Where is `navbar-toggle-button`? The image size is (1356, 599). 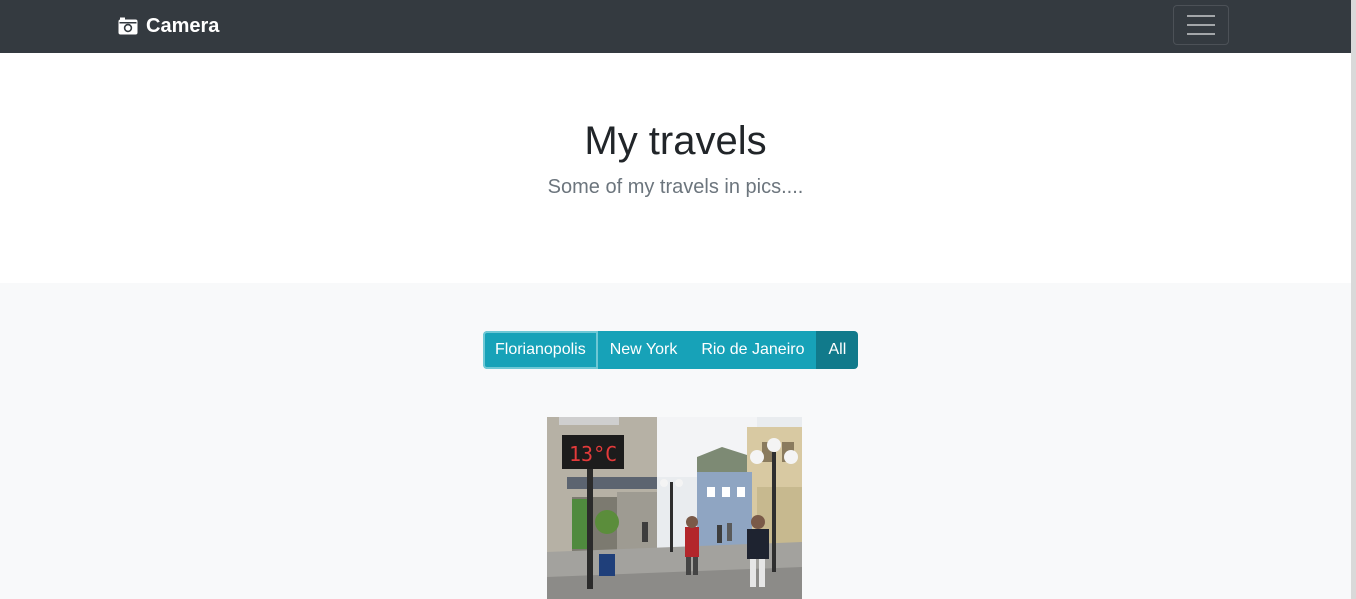 navbar-toggle-button is located at coordinates (1201, 25).